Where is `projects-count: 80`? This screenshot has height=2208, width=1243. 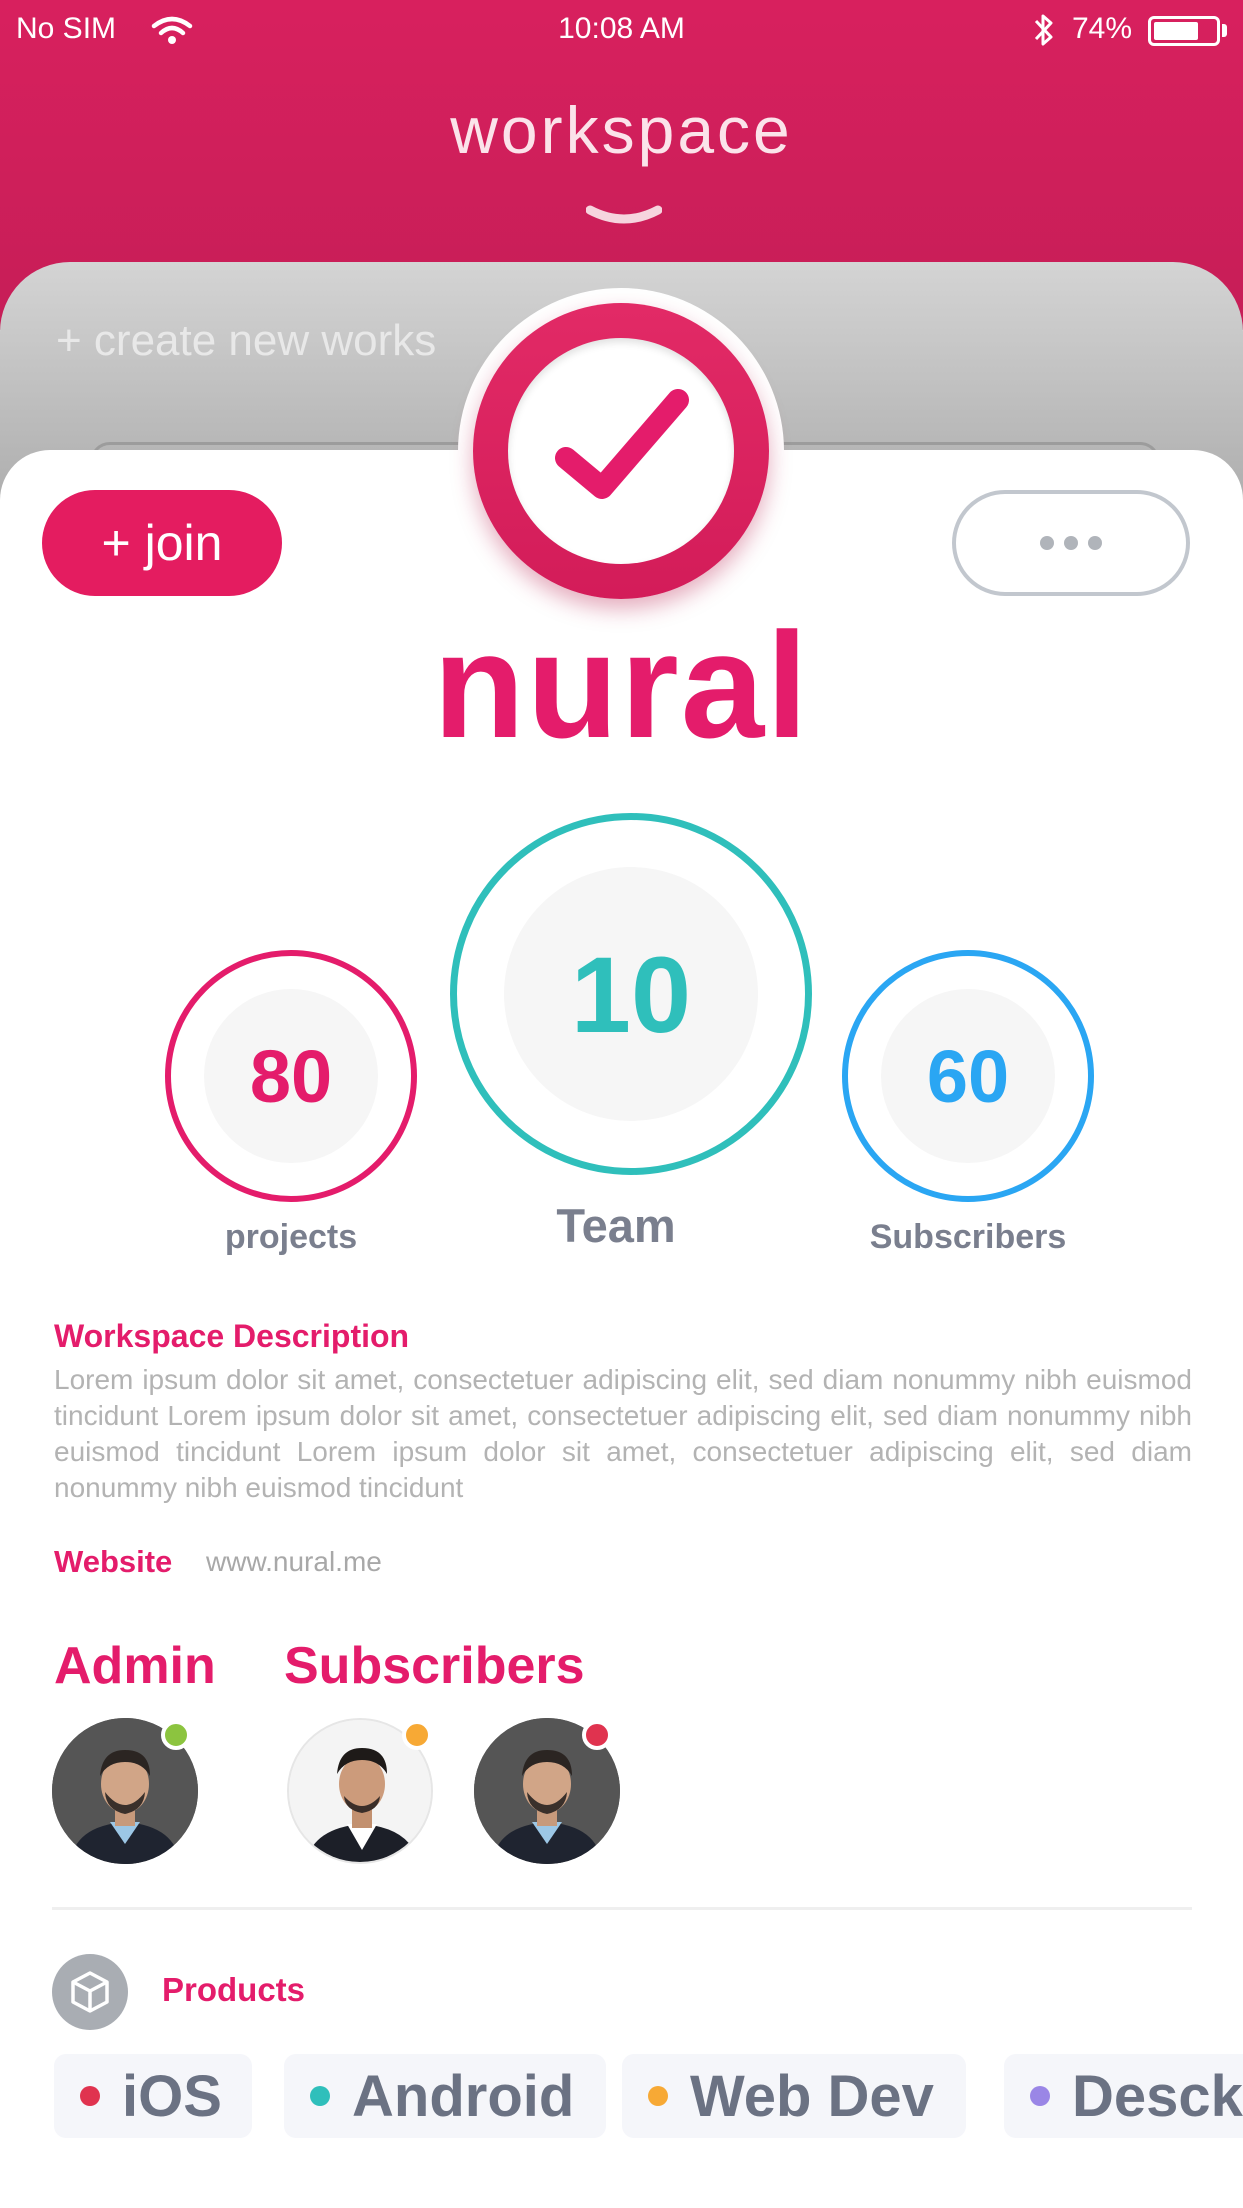 projects-count: 80 is located at coordinates (291, 1076).